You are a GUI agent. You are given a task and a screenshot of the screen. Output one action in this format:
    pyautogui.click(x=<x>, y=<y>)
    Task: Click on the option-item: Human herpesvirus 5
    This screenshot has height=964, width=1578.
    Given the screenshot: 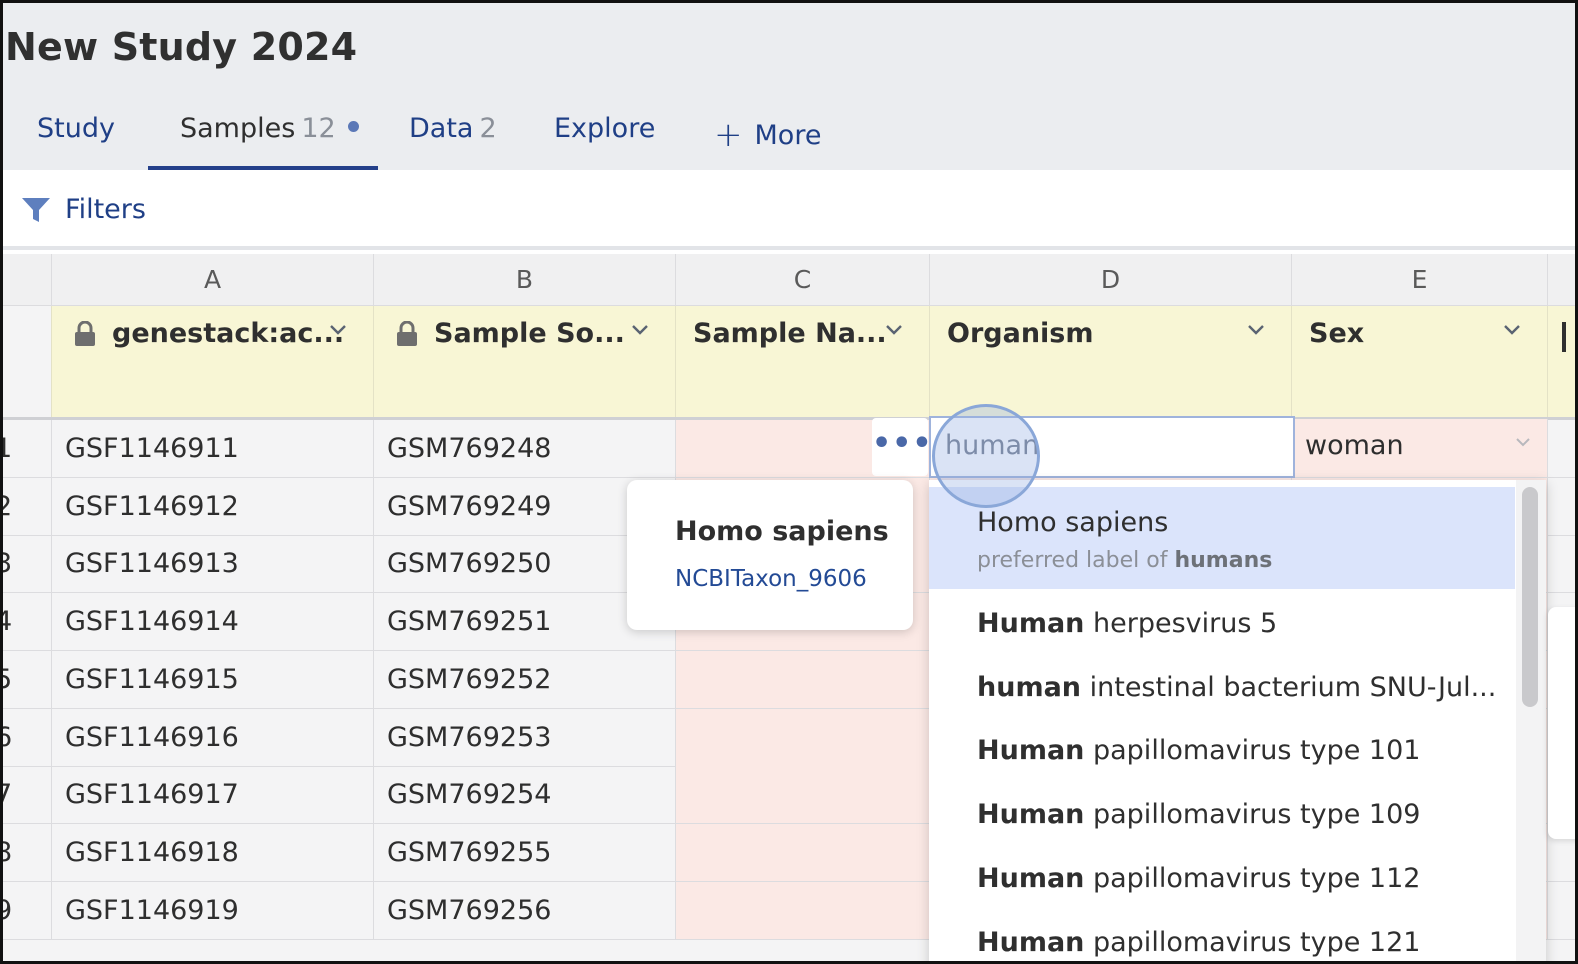 What is the action you would take?
    pyautogui.click(x=1222, y=624)
    